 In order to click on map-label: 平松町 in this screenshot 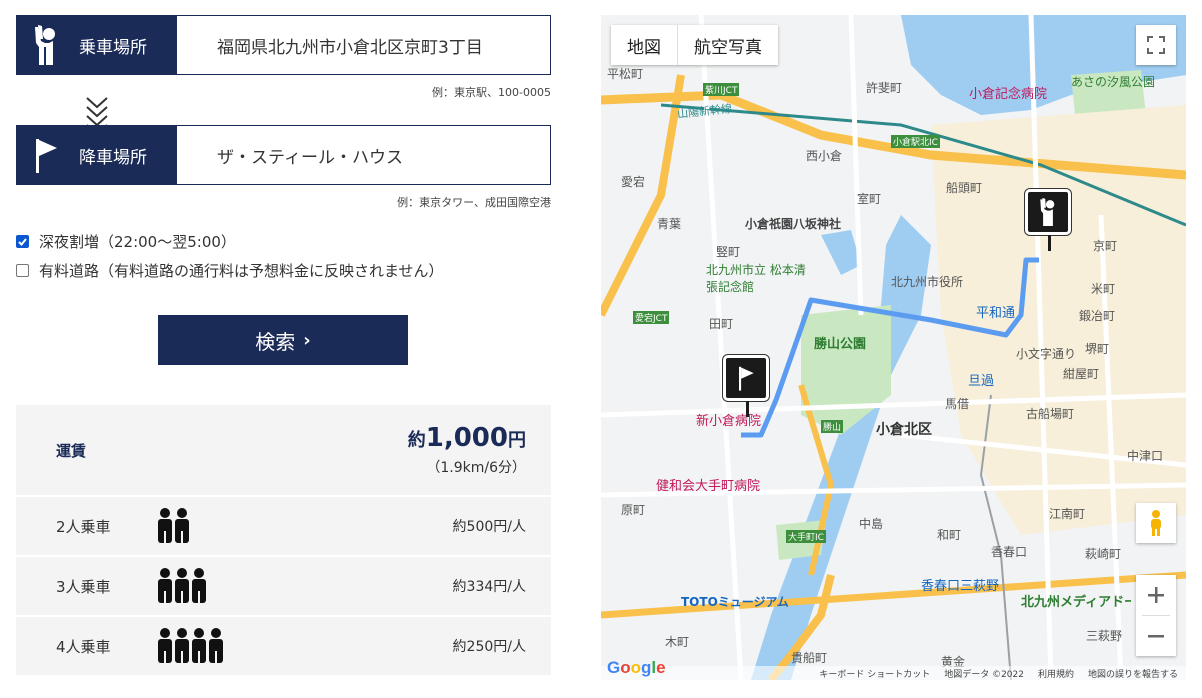, I will do `click(625, 74)`.